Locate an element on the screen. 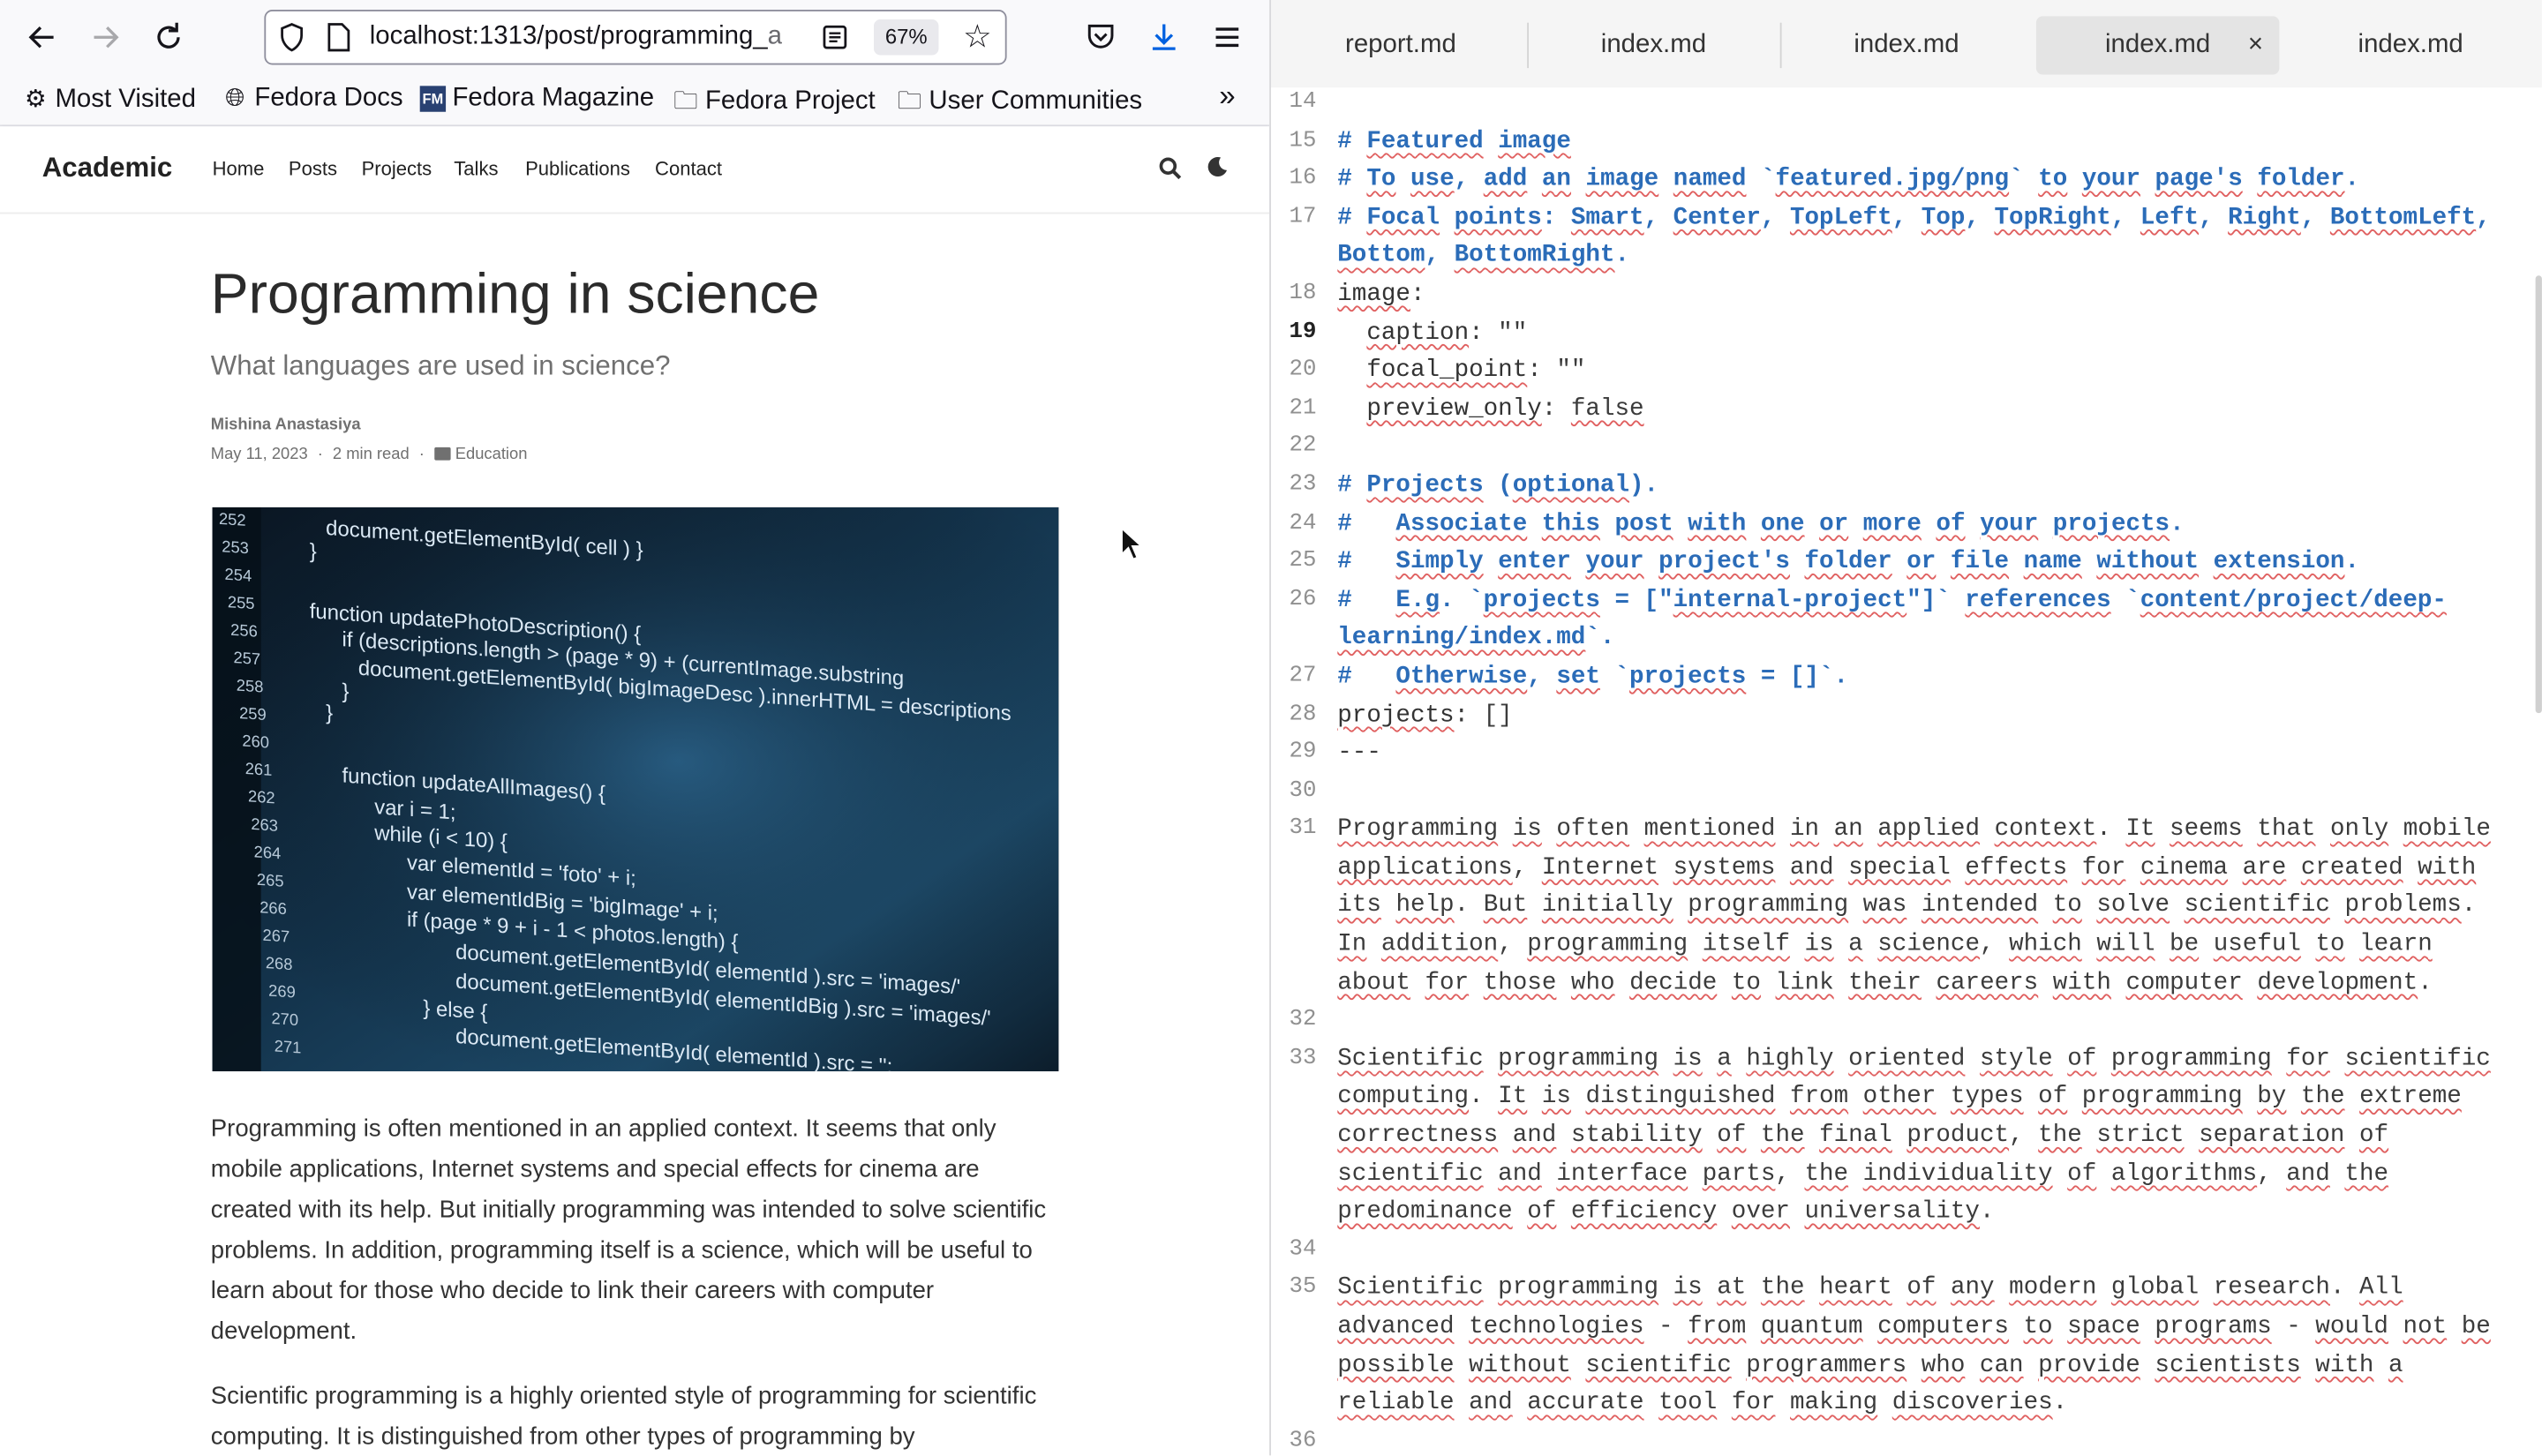 This screenshot has width=2542, height=1456. code-line: 34 is located at coordinates (1906, 1251).